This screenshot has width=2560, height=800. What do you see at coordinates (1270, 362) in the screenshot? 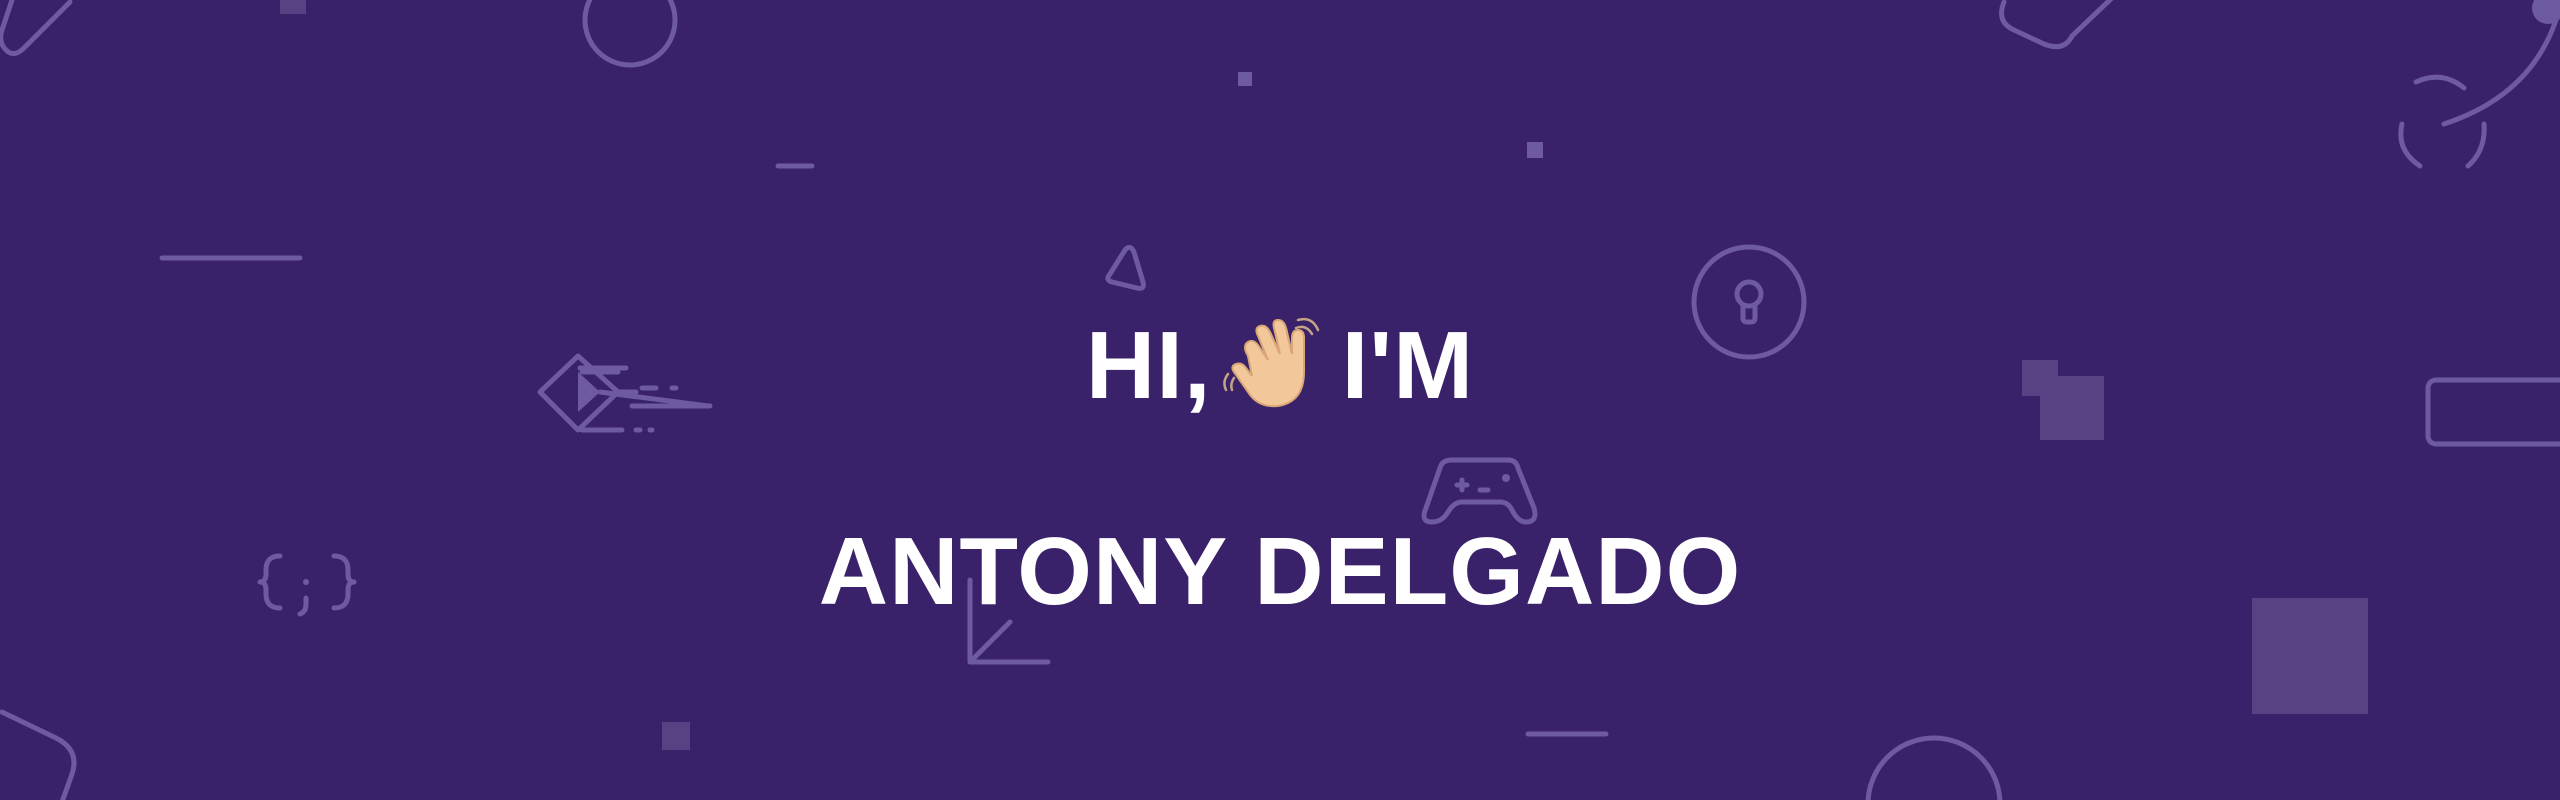
I see `waving-hand-icon` at bounding box center [1270, 362].